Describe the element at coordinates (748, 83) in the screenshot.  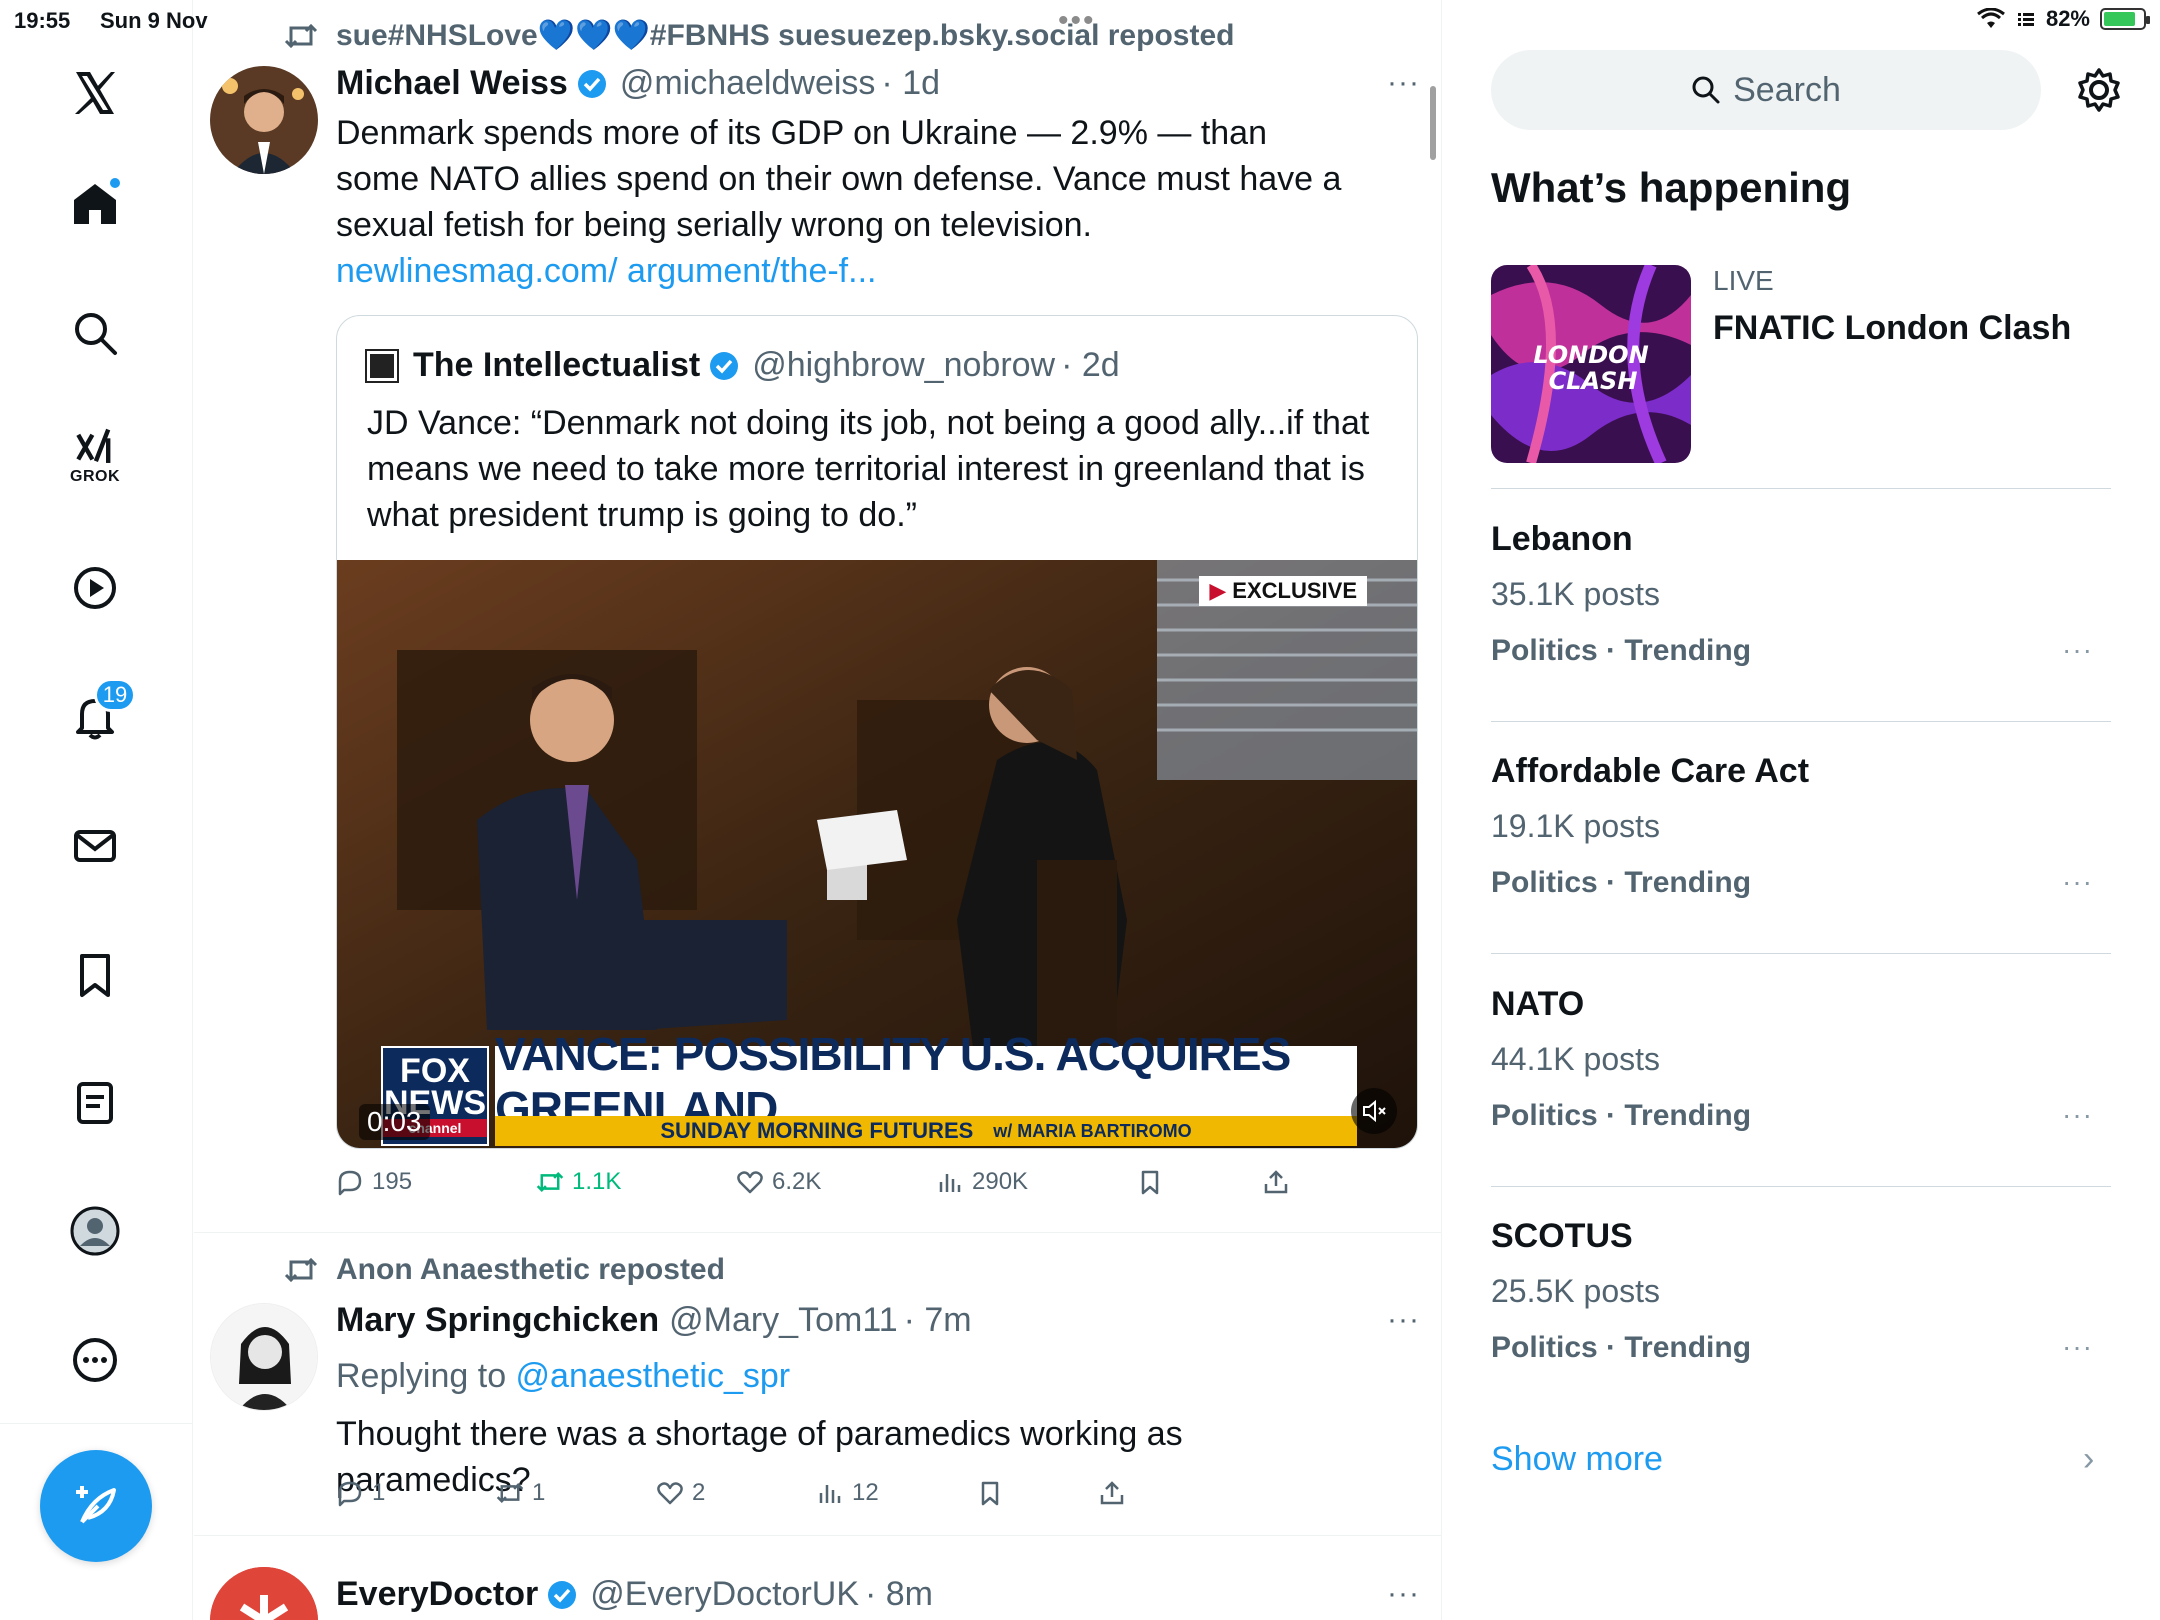
I see `author-handle: @michaeldweiss` at that location.